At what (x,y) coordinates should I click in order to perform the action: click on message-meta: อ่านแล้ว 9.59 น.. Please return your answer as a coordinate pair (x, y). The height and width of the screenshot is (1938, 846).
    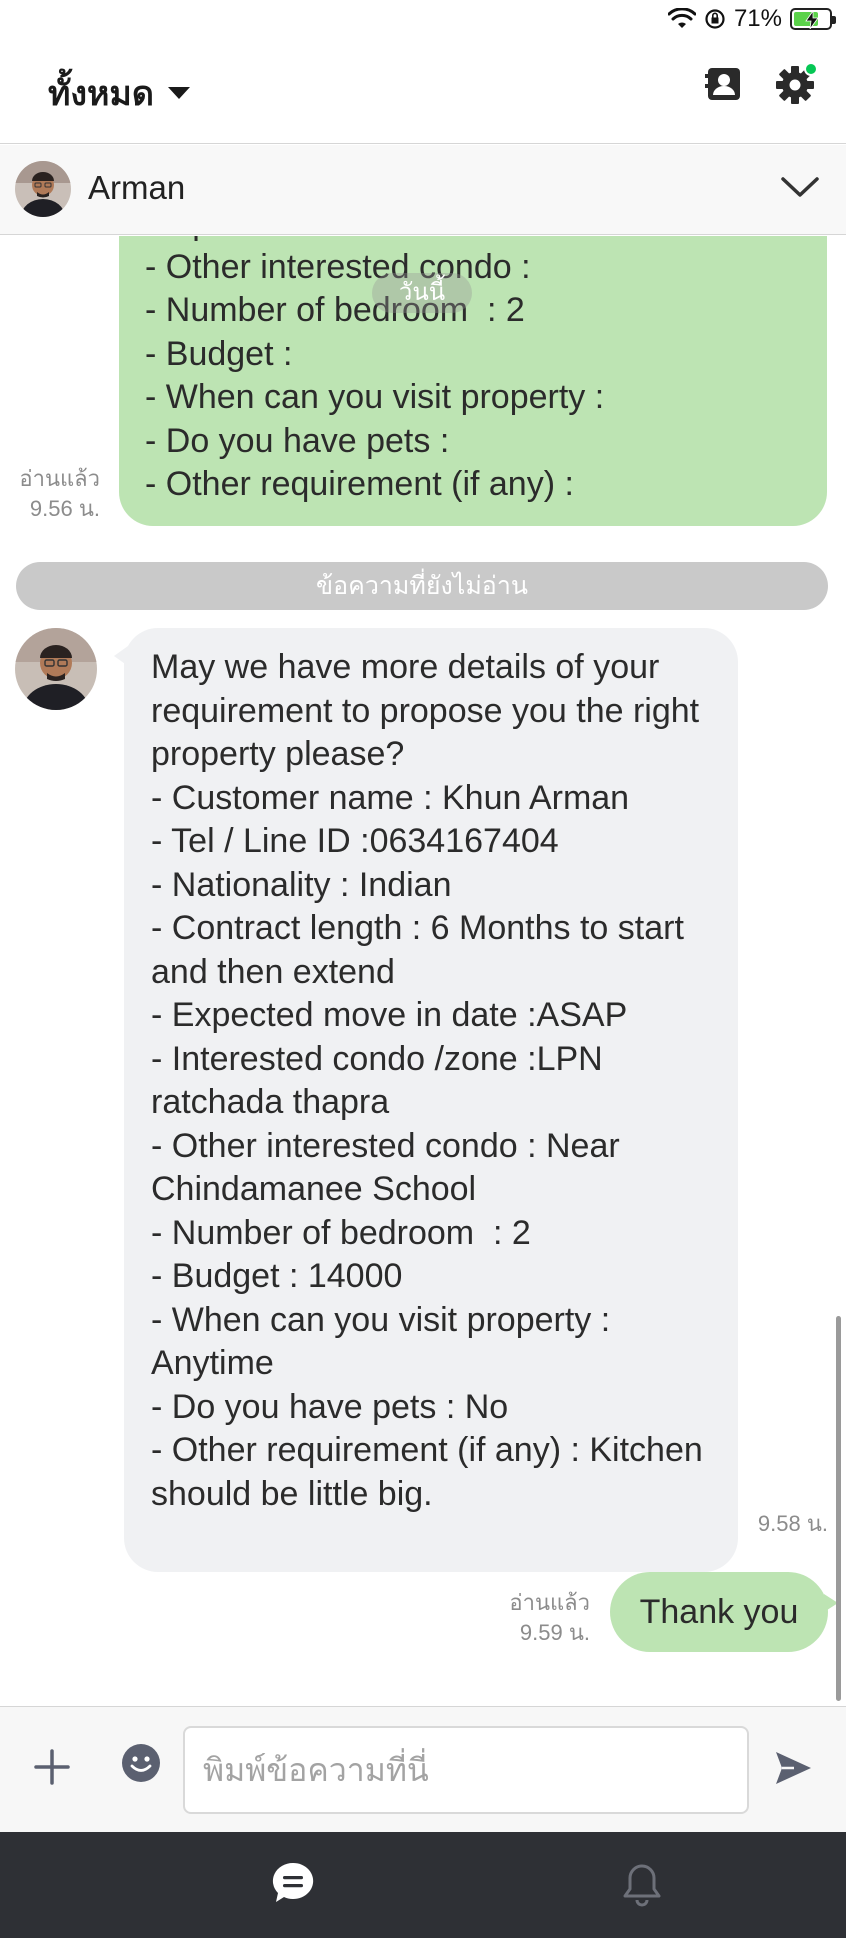
    Looking at the image, I should click on (540, 1618).